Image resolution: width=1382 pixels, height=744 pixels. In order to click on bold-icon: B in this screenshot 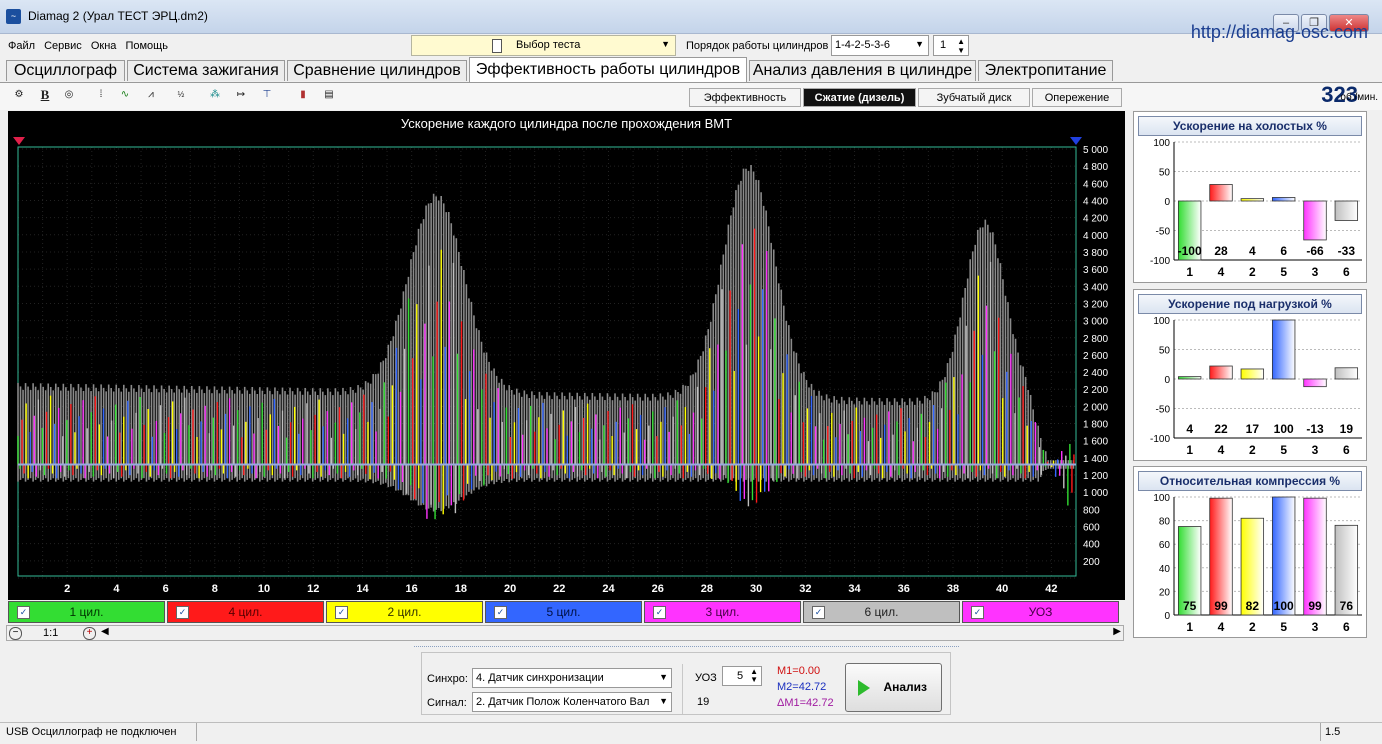, I will do `click(45, 95)`.